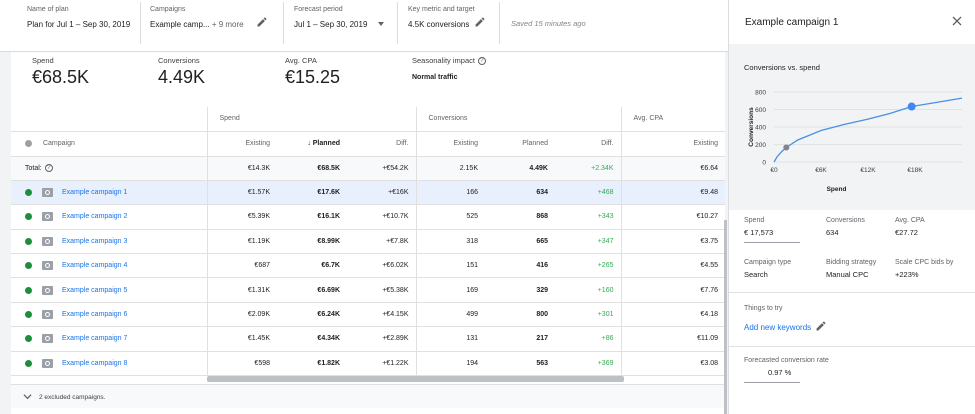 The image size is (975, 414). Describe the element at coordinates (381, 144) in the screenshot. I see `column-header-spend-diff: Diff.` at that location.